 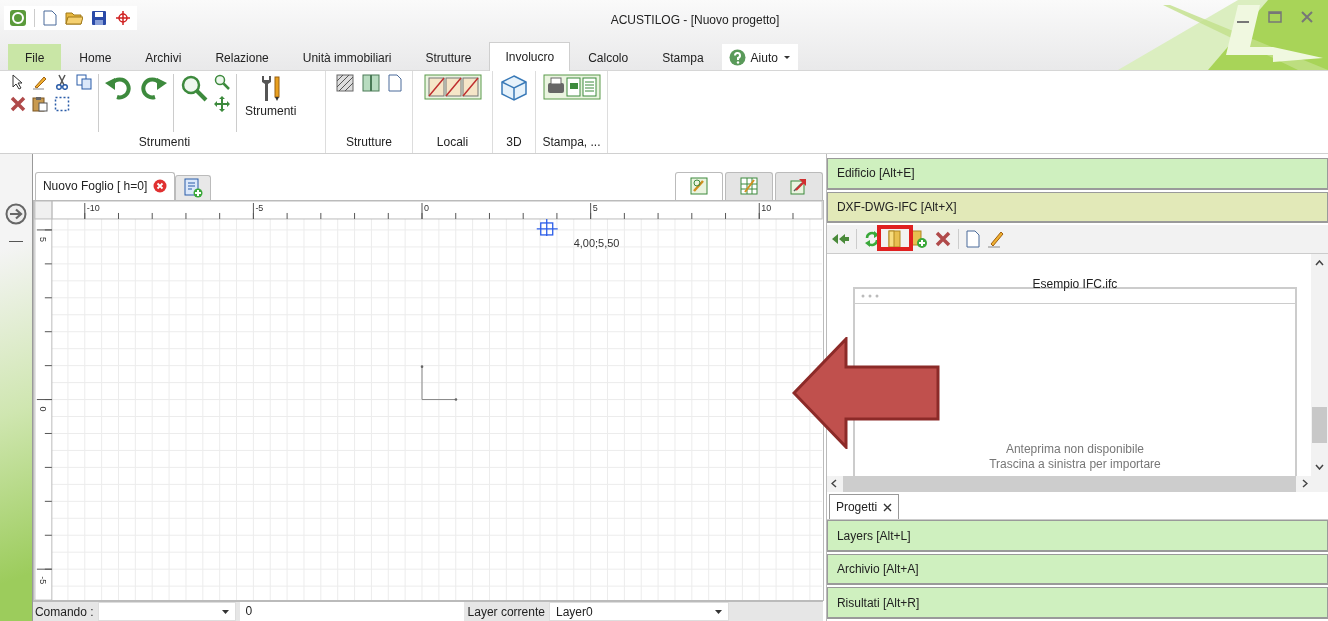 I want to click on scissors-icon, so click(x=62, y=82).